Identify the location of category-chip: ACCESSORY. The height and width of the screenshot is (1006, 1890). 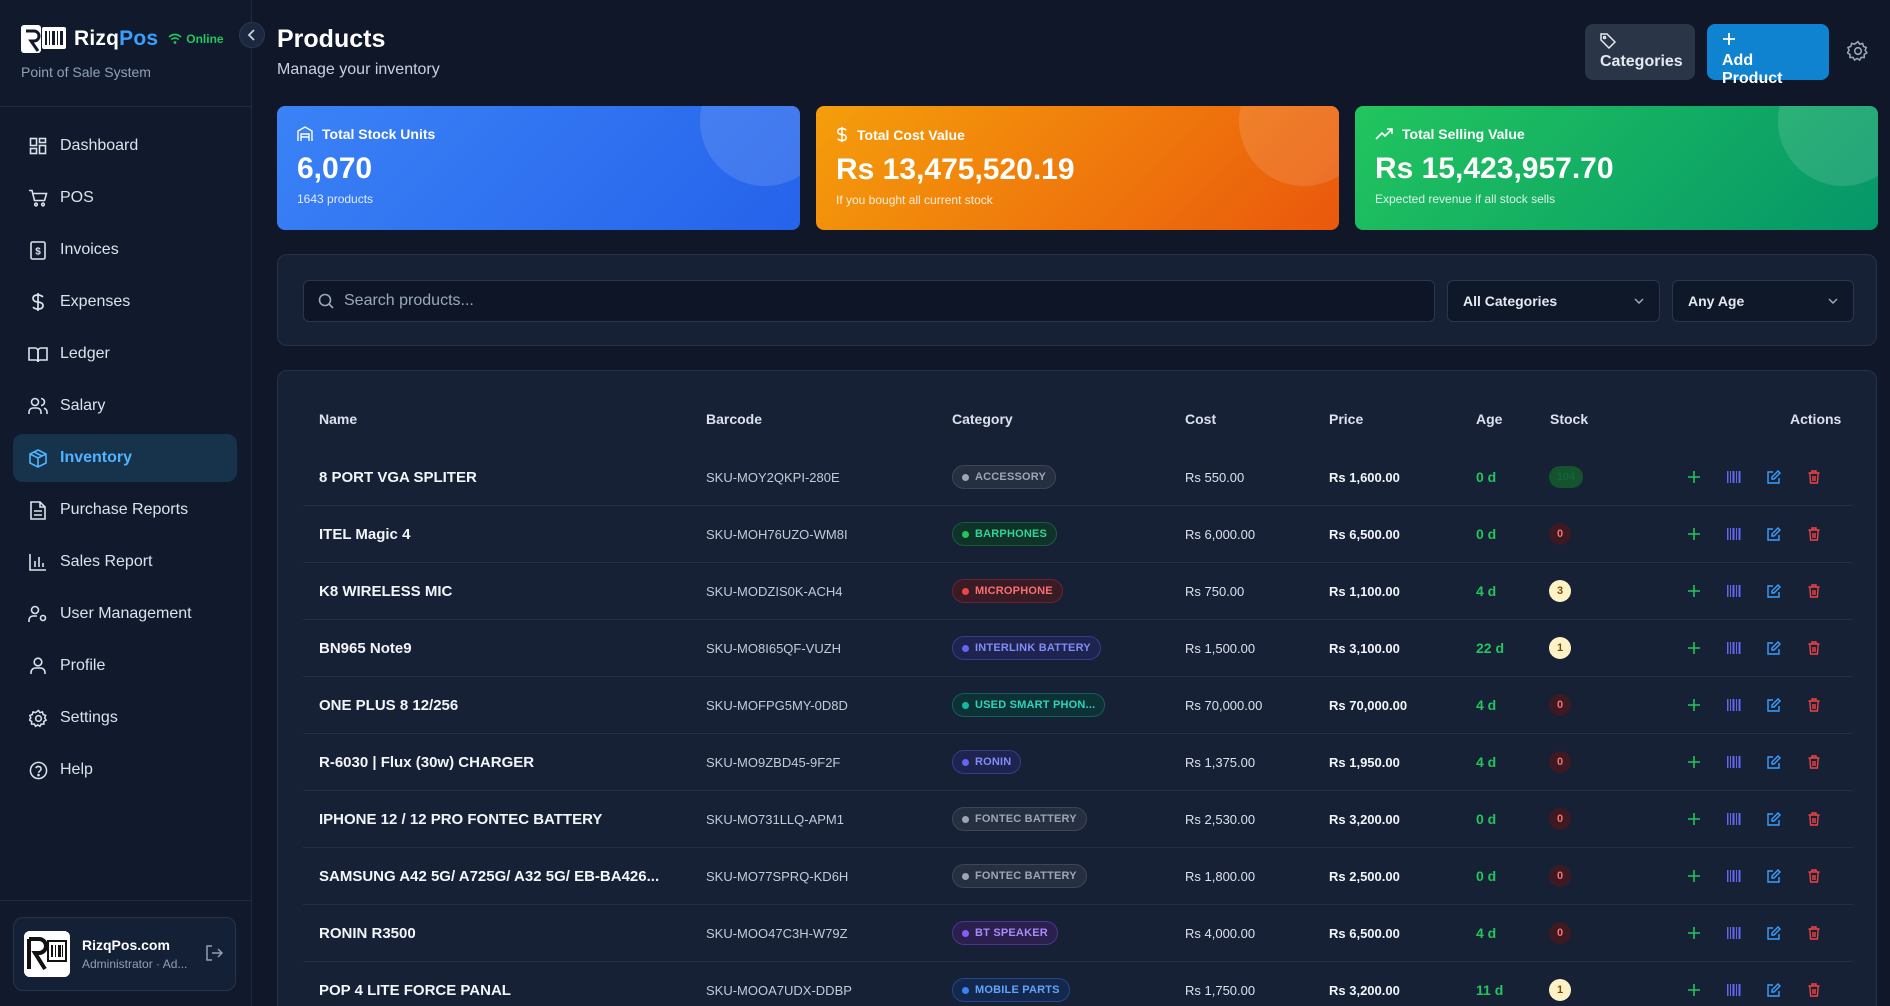
(1004, 477).